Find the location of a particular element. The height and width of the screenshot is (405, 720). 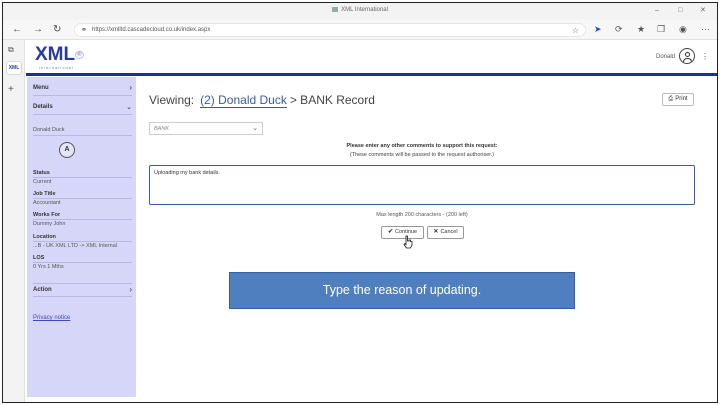

record-type-select: BANK ⌄ is located at coordinates (206, 128).